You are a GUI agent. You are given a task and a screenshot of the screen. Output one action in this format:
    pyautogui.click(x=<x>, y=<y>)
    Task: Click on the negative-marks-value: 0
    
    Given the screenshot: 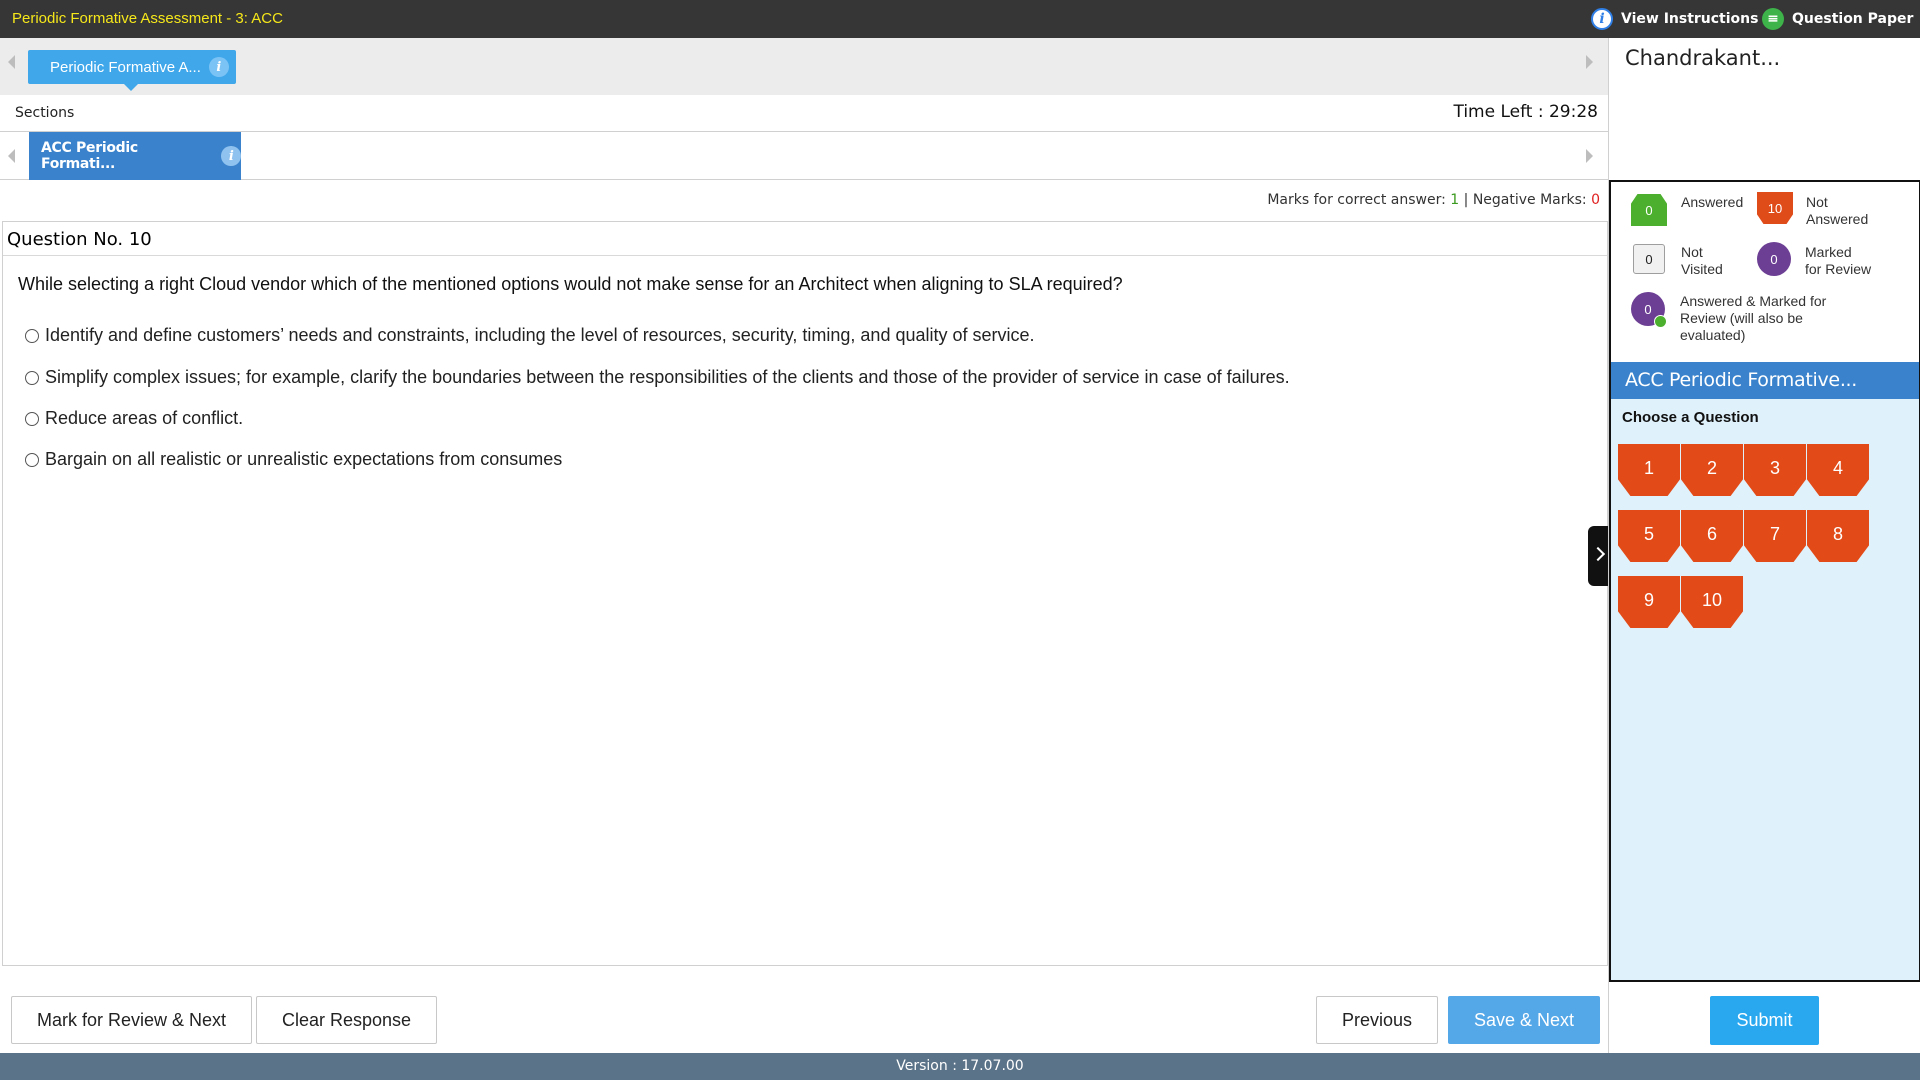 What is the action you would take?
    pyautogui.click(x=1595, y=200)
    